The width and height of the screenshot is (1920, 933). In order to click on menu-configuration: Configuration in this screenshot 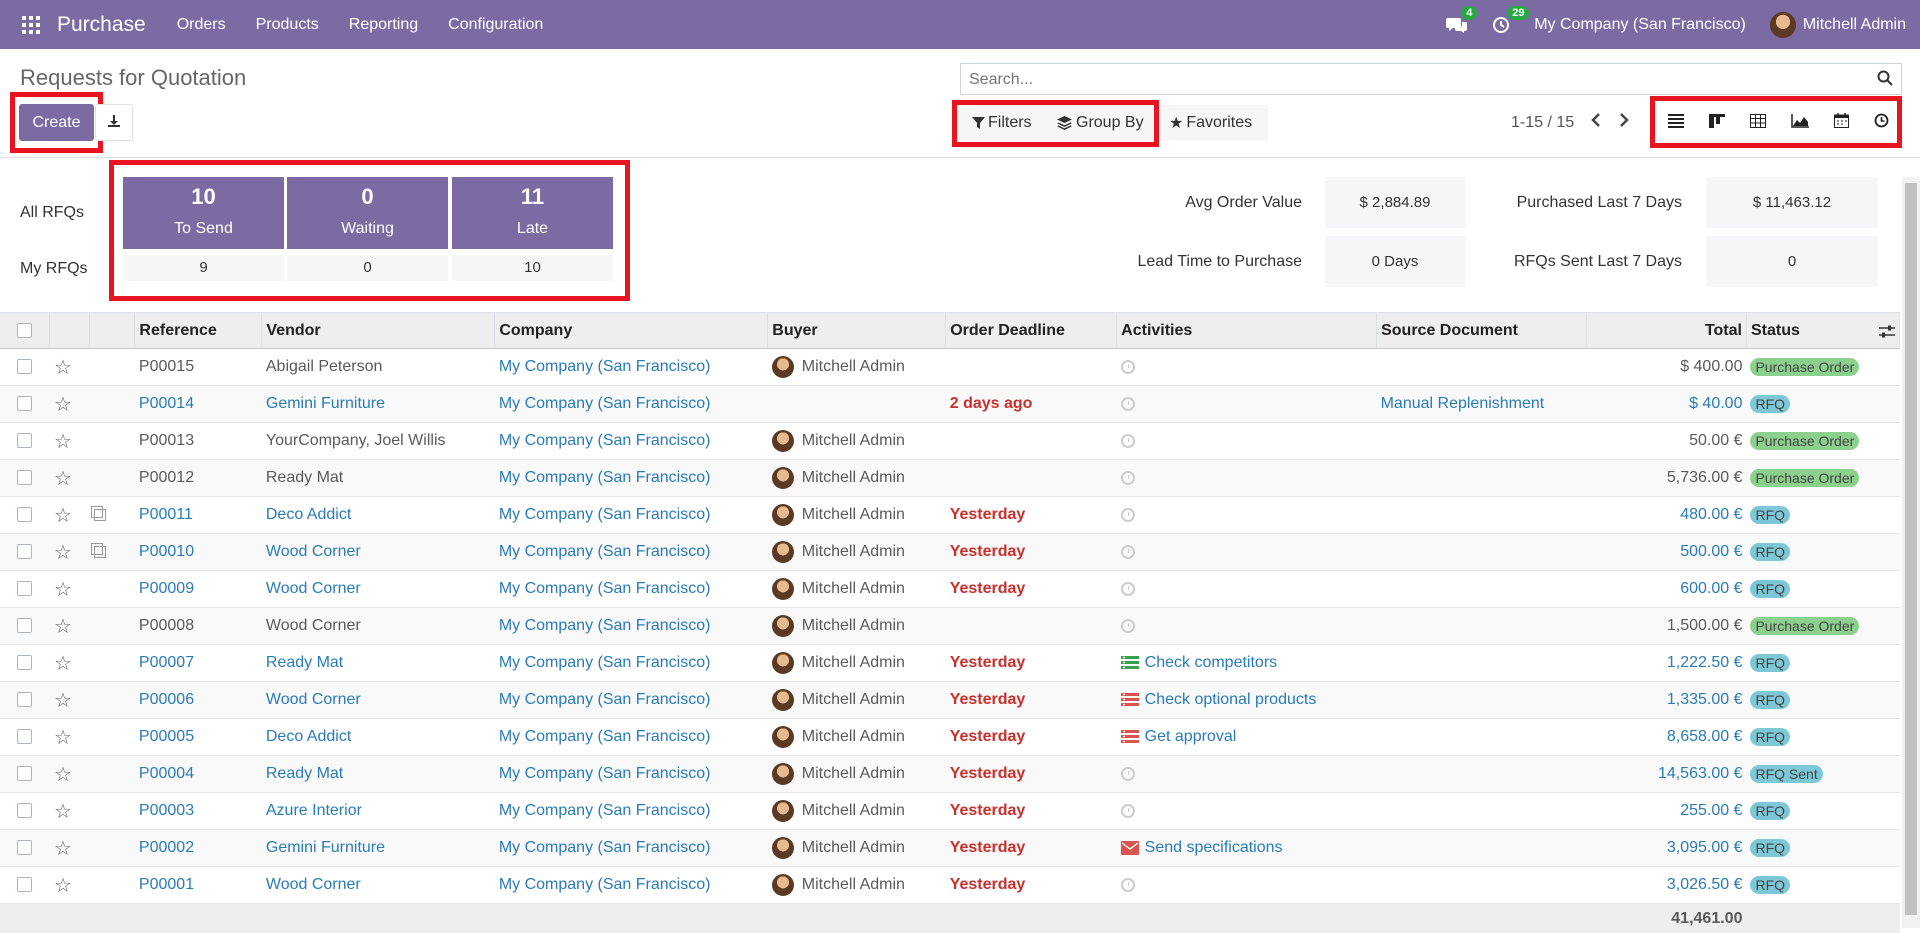, I will do `click(495, 25)`.